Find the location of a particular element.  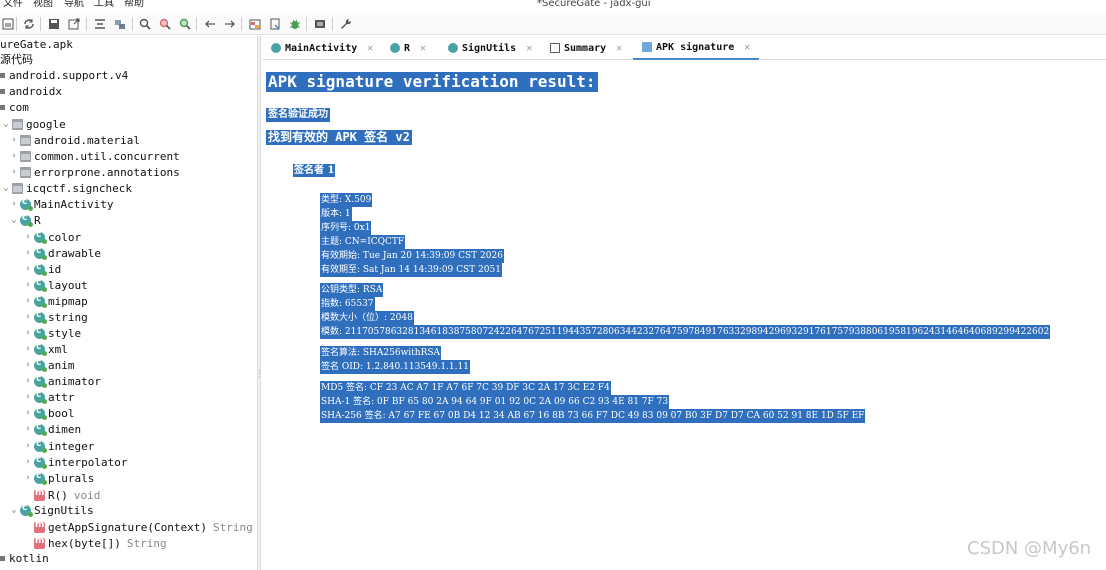

tree-label: 源代码 is located at coordinates (16, 59).